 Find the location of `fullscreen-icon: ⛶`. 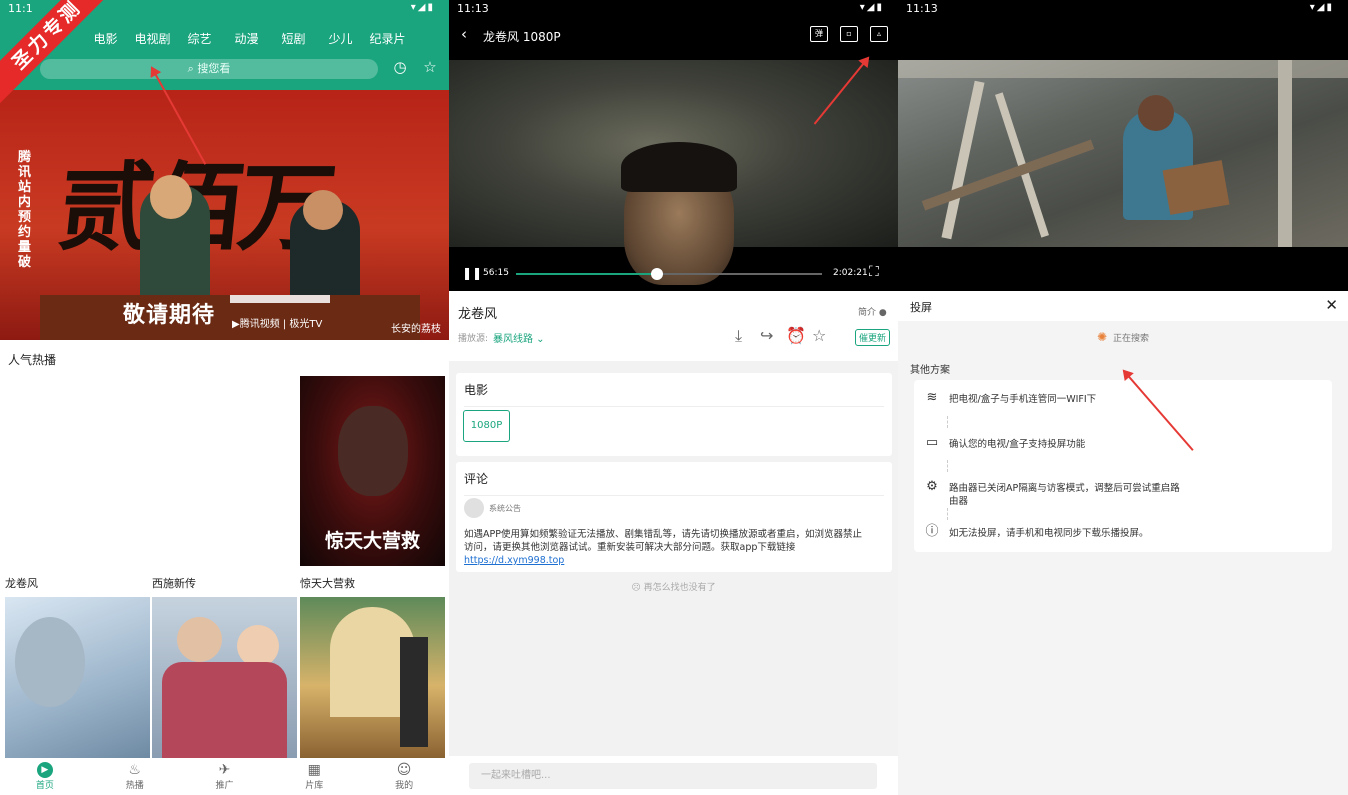

fullscreen-icon: ⛶ is located at coordinates (874, 272).